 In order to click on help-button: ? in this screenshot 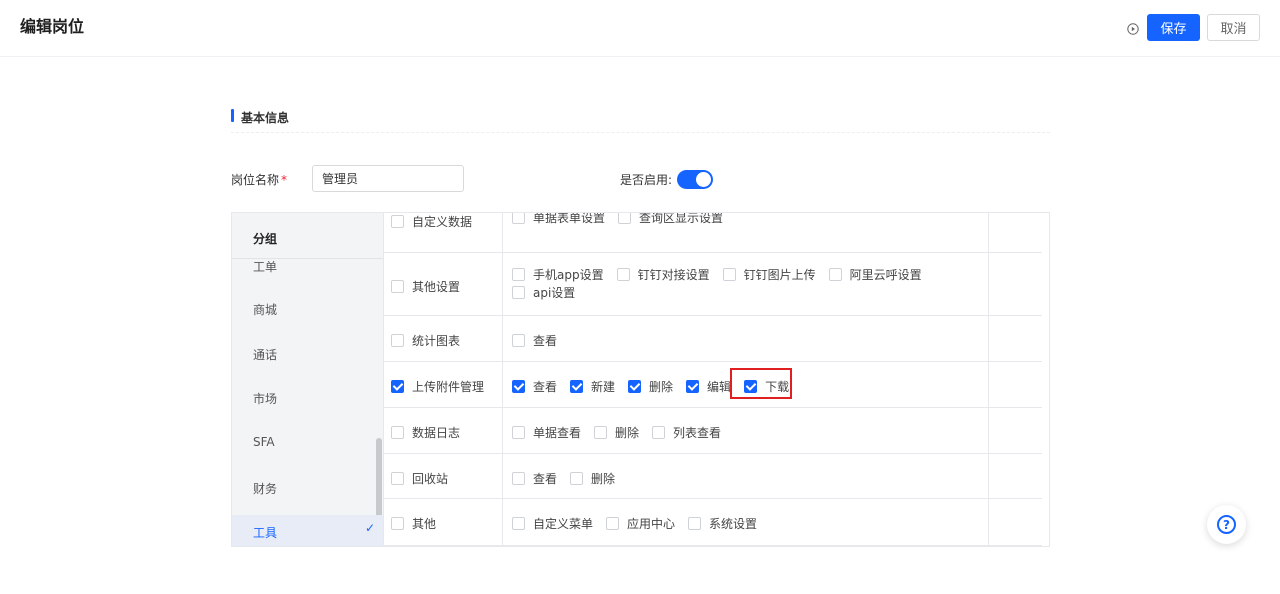, I will do `click(1226, 524)`.